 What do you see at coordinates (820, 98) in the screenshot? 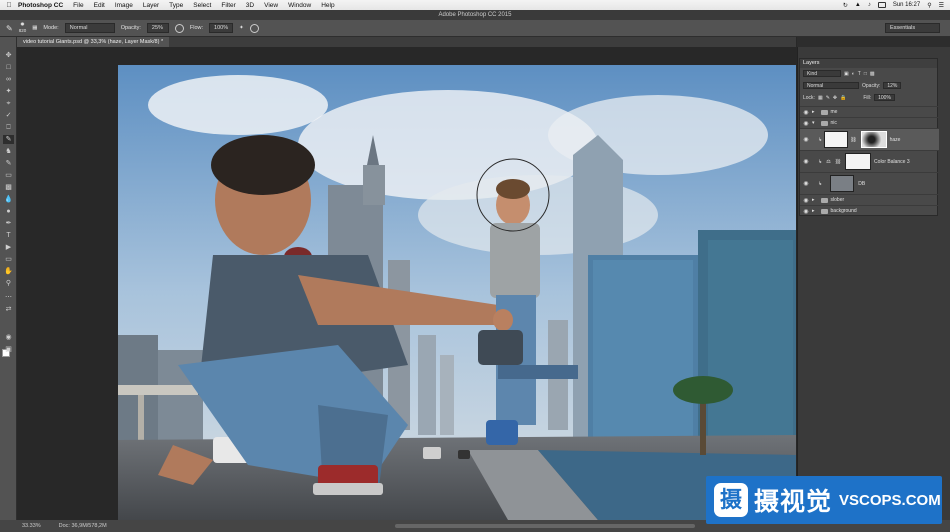
I see `lock-transparent-icon: ▦` at bounding box center [820, 98].